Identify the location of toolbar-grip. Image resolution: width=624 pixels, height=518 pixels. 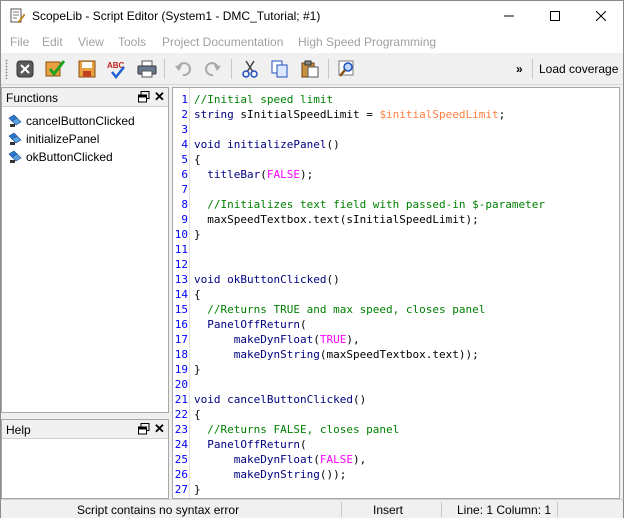
(6, 69).